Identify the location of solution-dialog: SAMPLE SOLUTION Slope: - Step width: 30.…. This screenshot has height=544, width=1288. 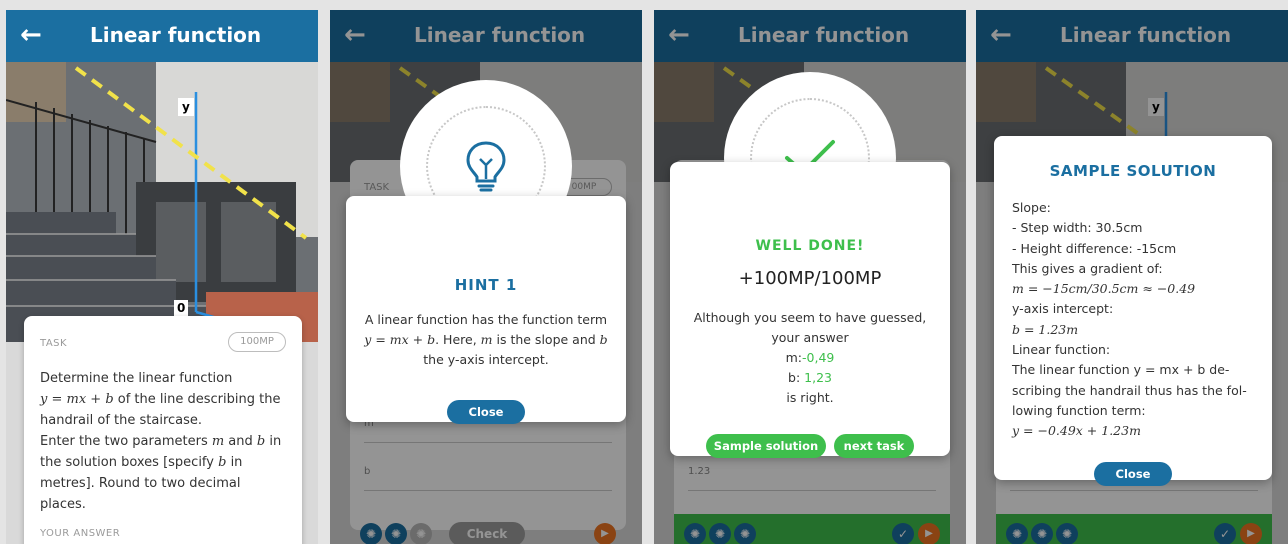
(1133, 308).